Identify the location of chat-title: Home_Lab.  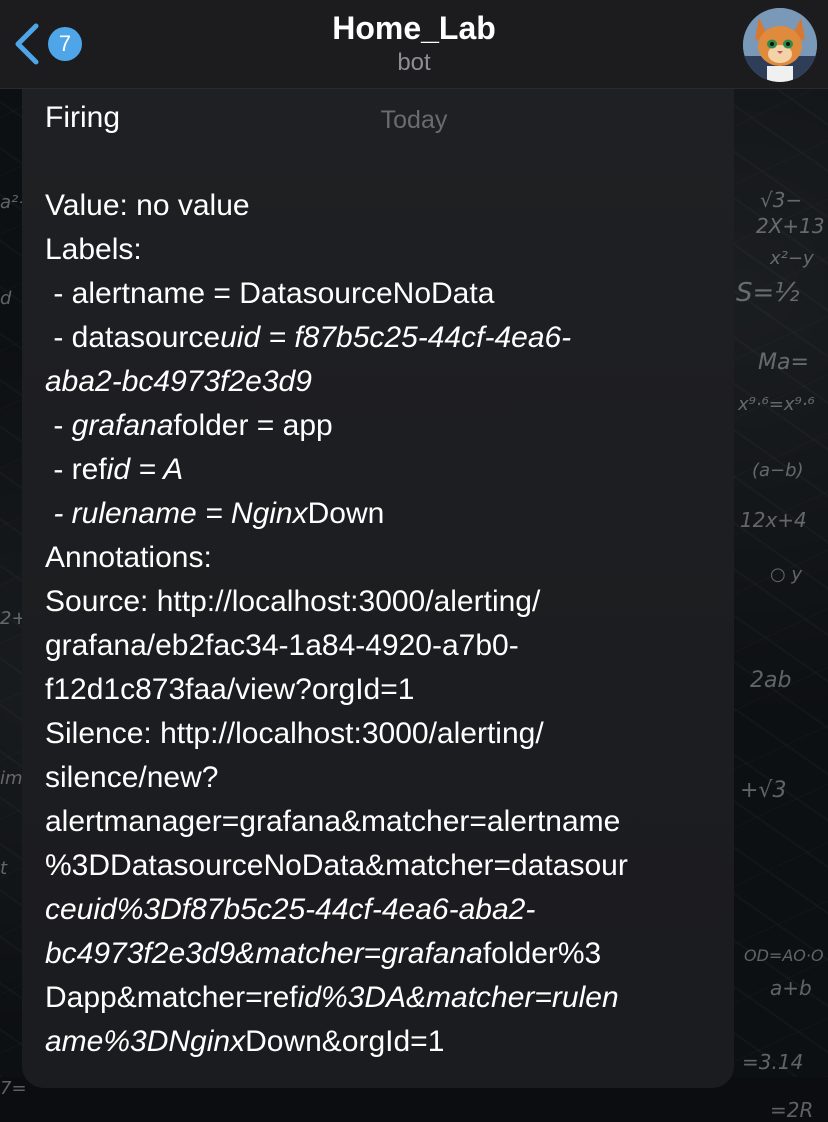
(414, 28).